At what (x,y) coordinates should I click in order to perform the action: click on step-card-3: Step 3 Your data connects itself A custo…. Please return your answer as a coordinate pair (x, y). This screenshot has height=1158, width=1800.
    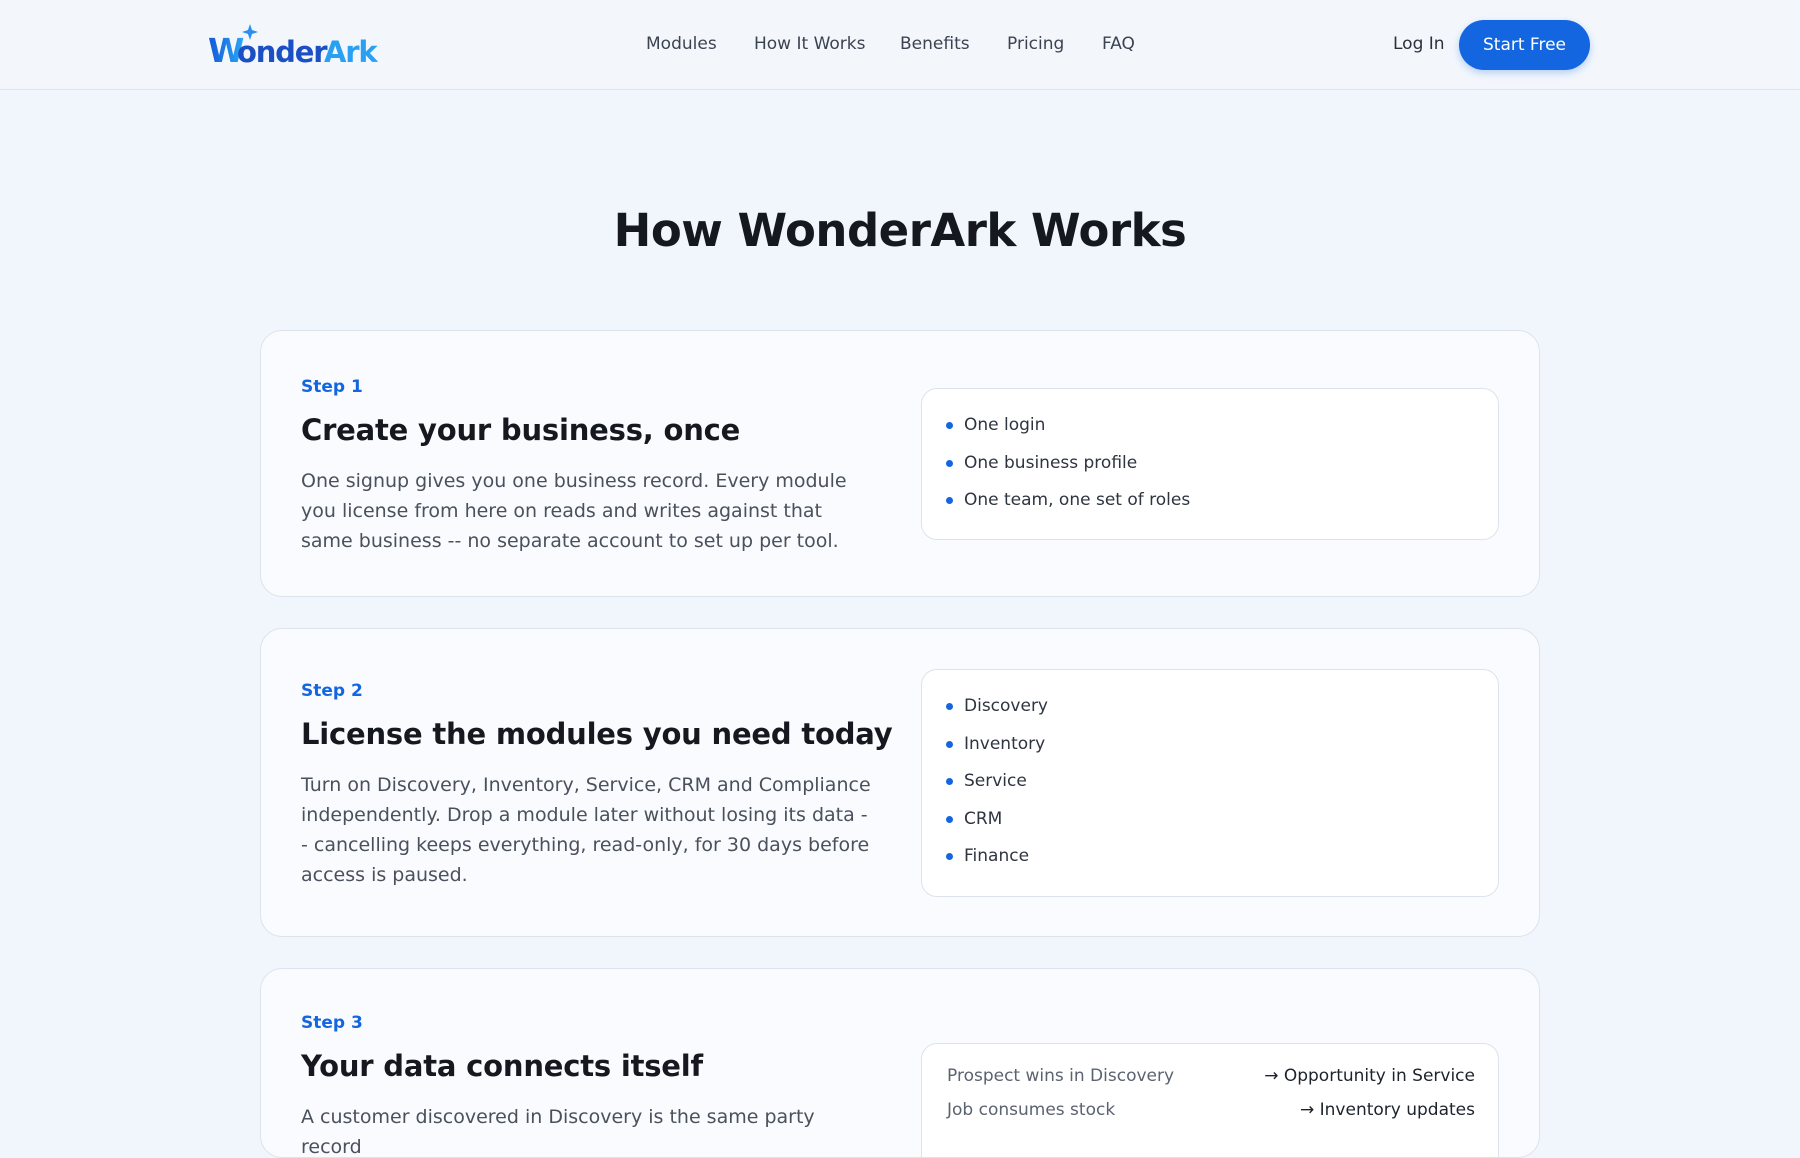
    Looking at the image, I should click on (900, 1063).